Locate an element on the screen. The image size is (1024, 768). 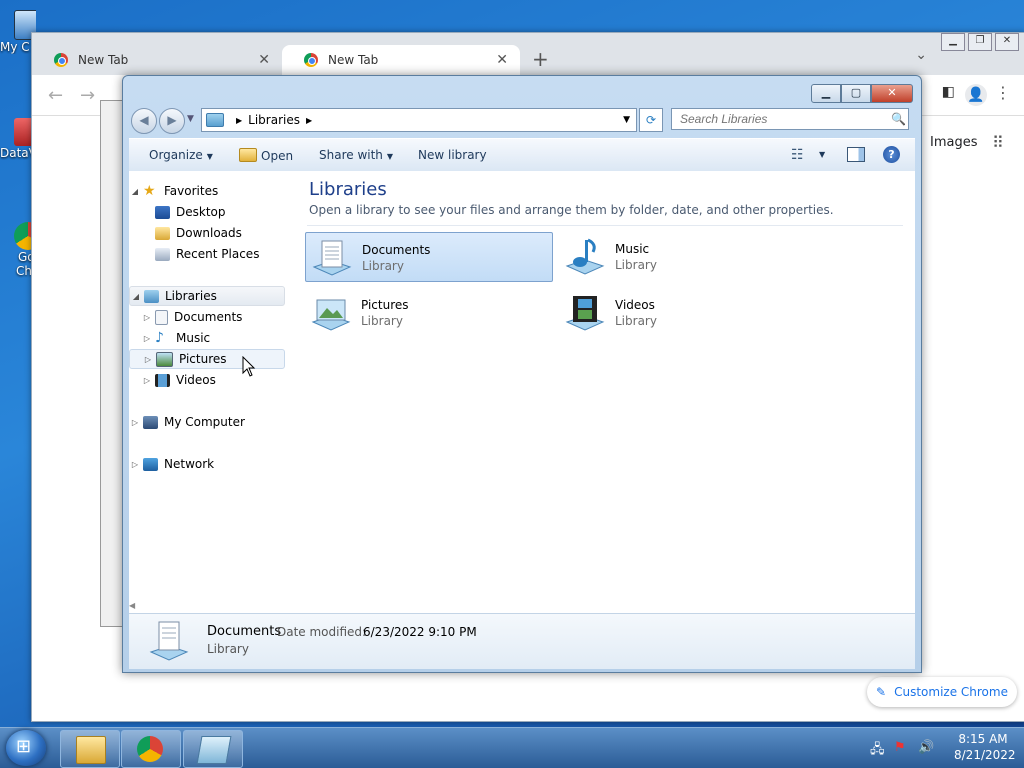
library-tile-documents: Documents Library is located at coordinates (429, 257).